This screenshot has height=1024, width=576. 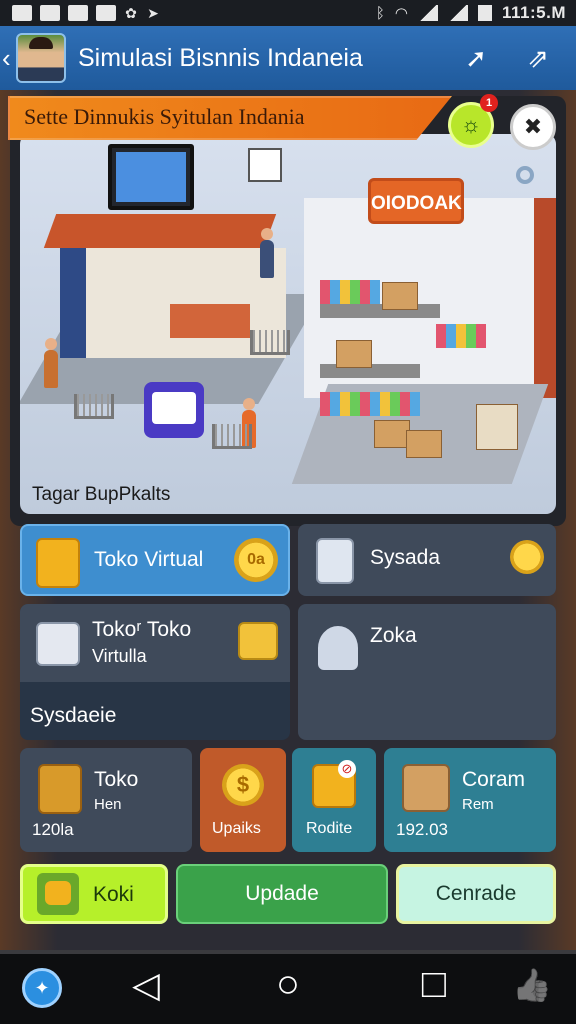 I want to click on fridge-icon, so click(x=335, y=561).